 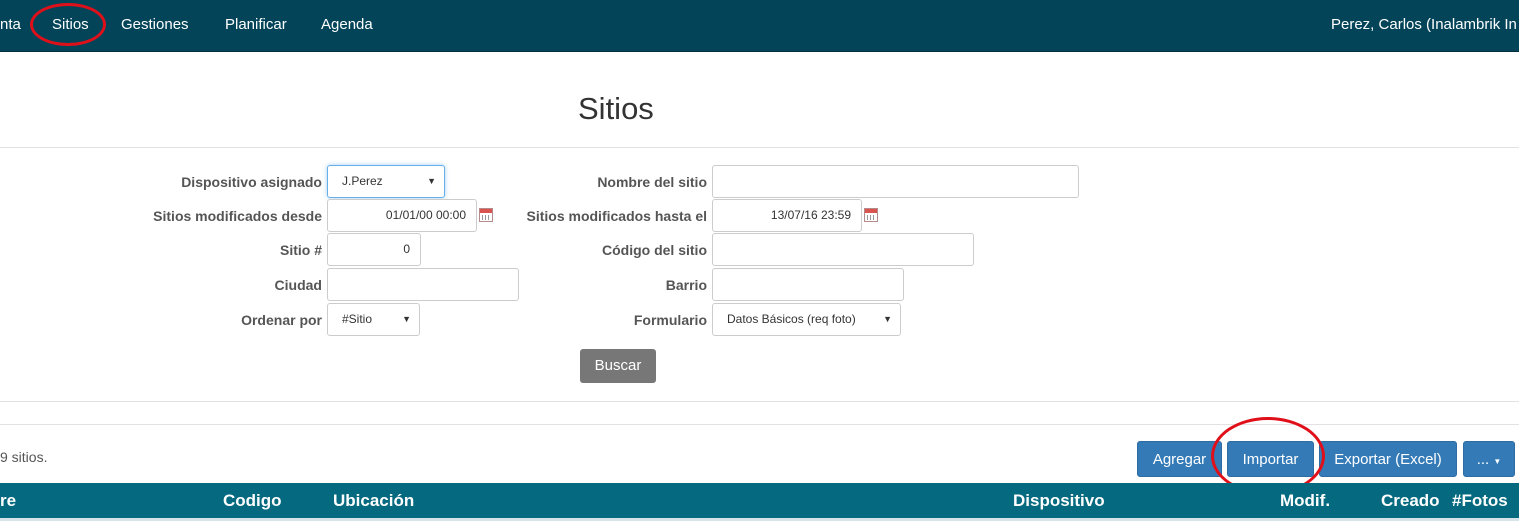 I want to click on formulario-select: Datos Básicos (req foto) ▼, so click(x=806, y=319).